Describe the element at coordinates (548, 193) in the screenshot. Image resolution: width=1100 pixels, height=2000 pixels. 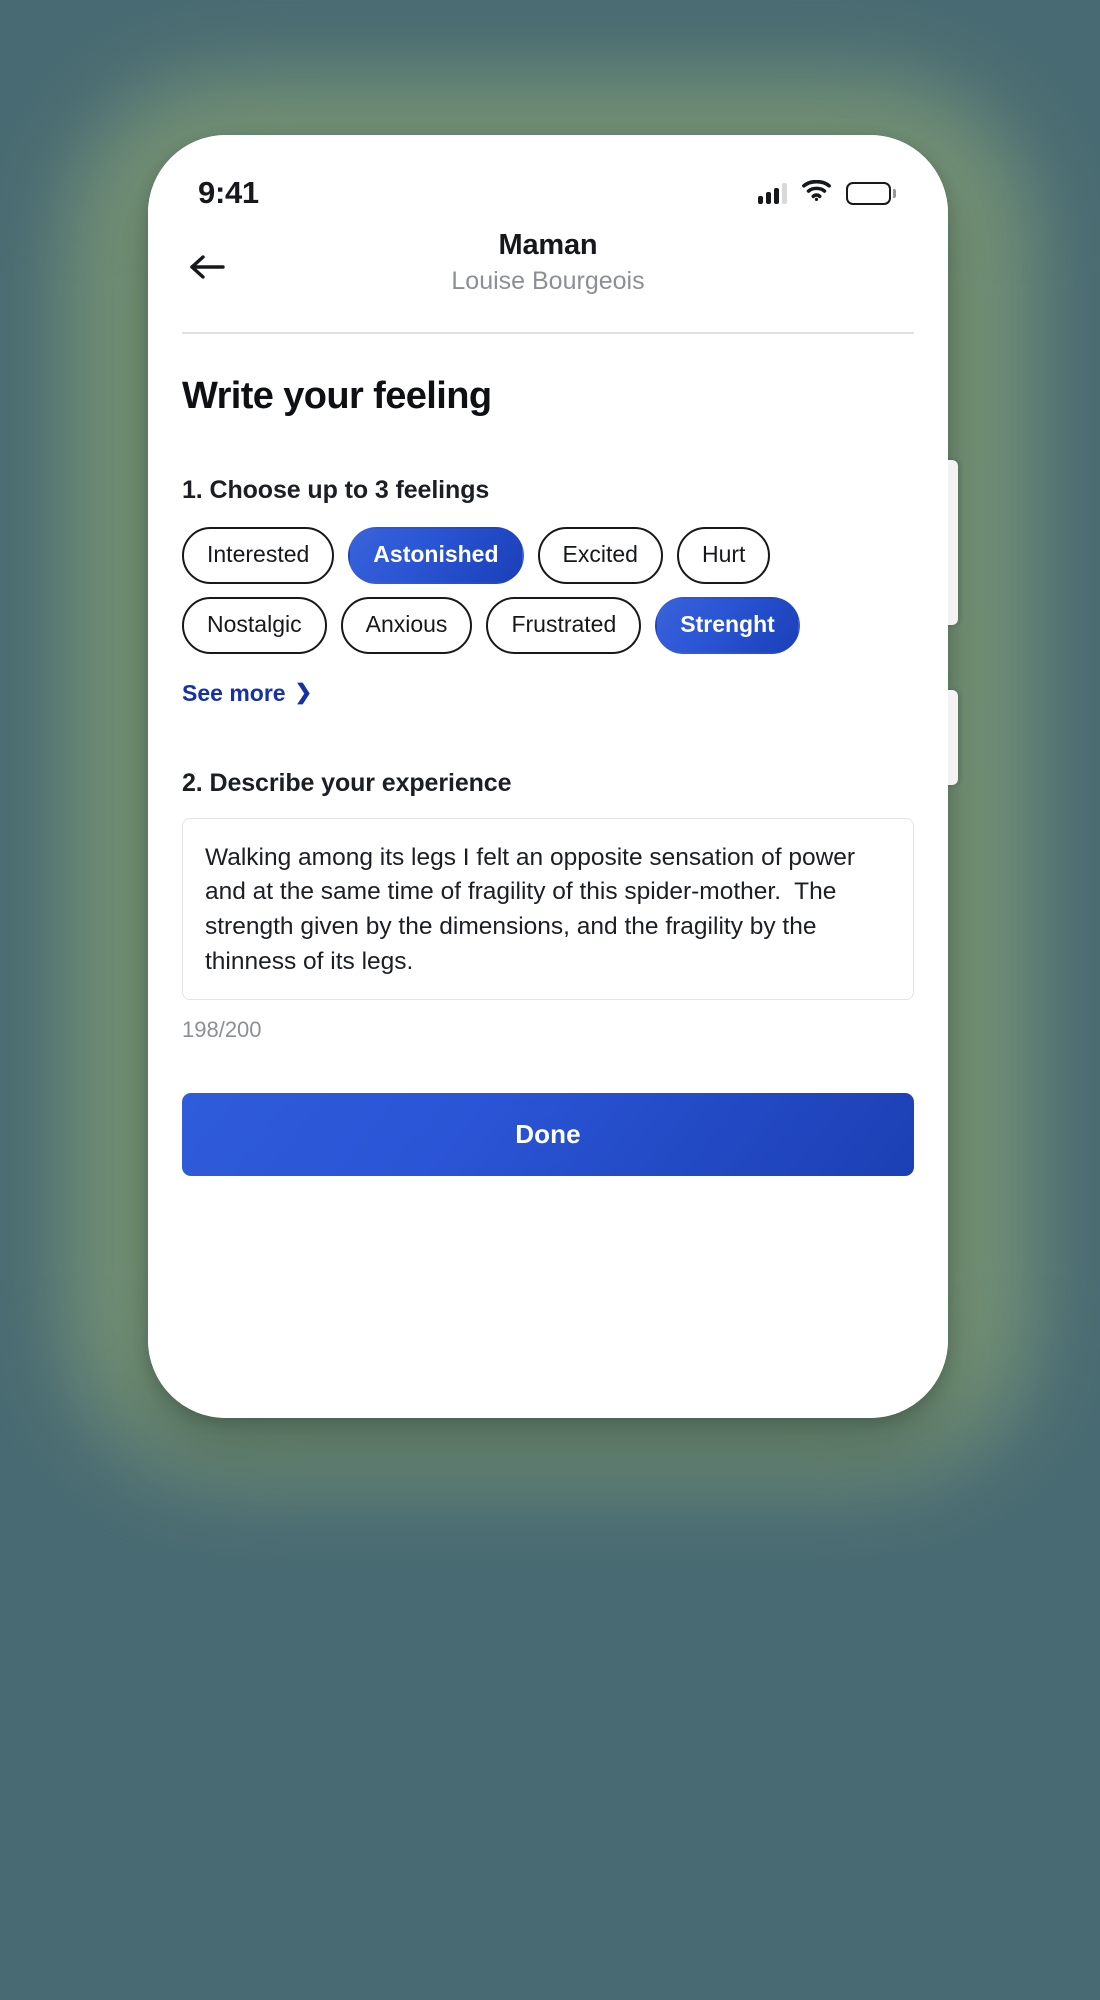
I see `status-bar: 9:41` at that location.